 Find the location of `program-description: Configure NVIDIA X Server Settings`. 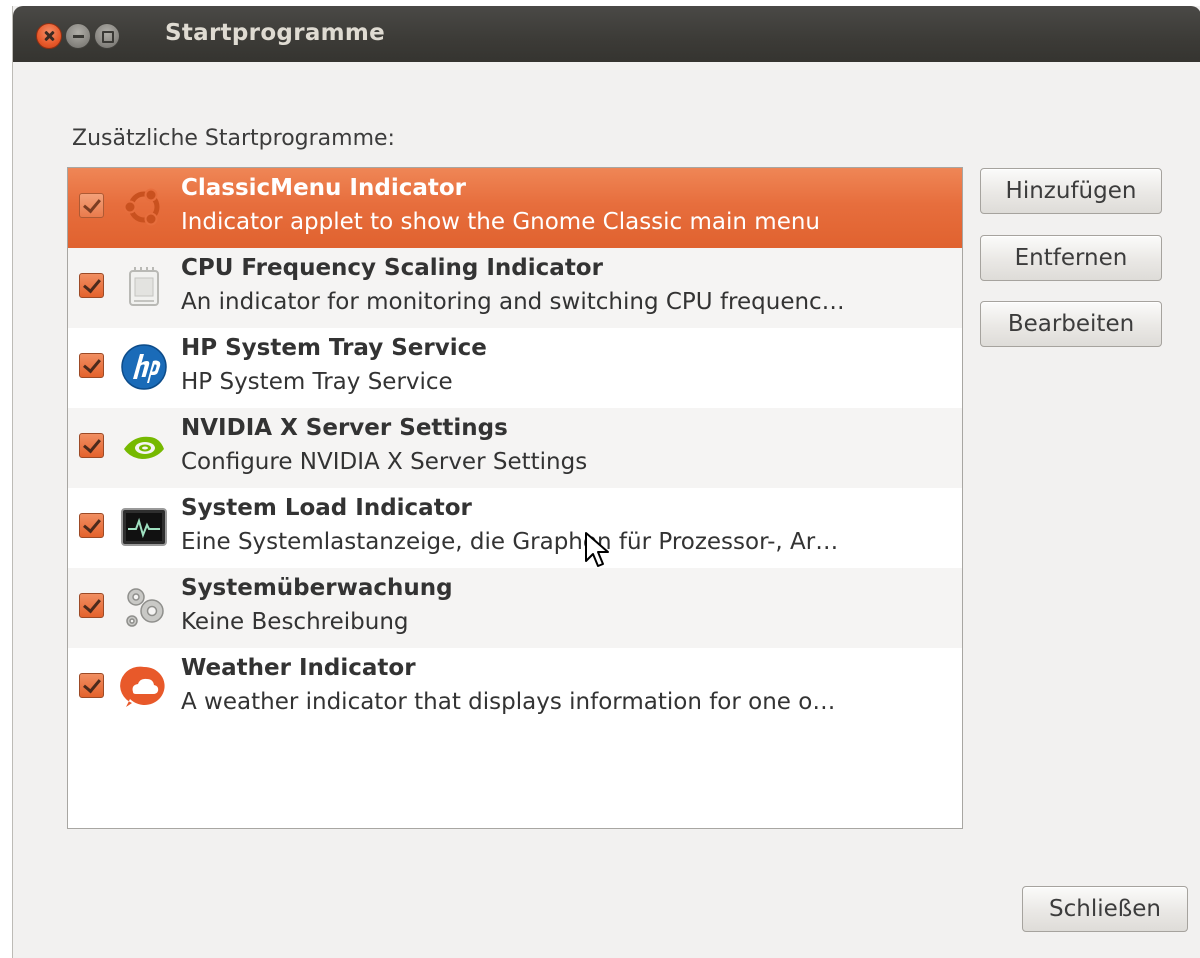

program-description: Configure NVIDIA X Server Settings is located at coordinates (384, 462).